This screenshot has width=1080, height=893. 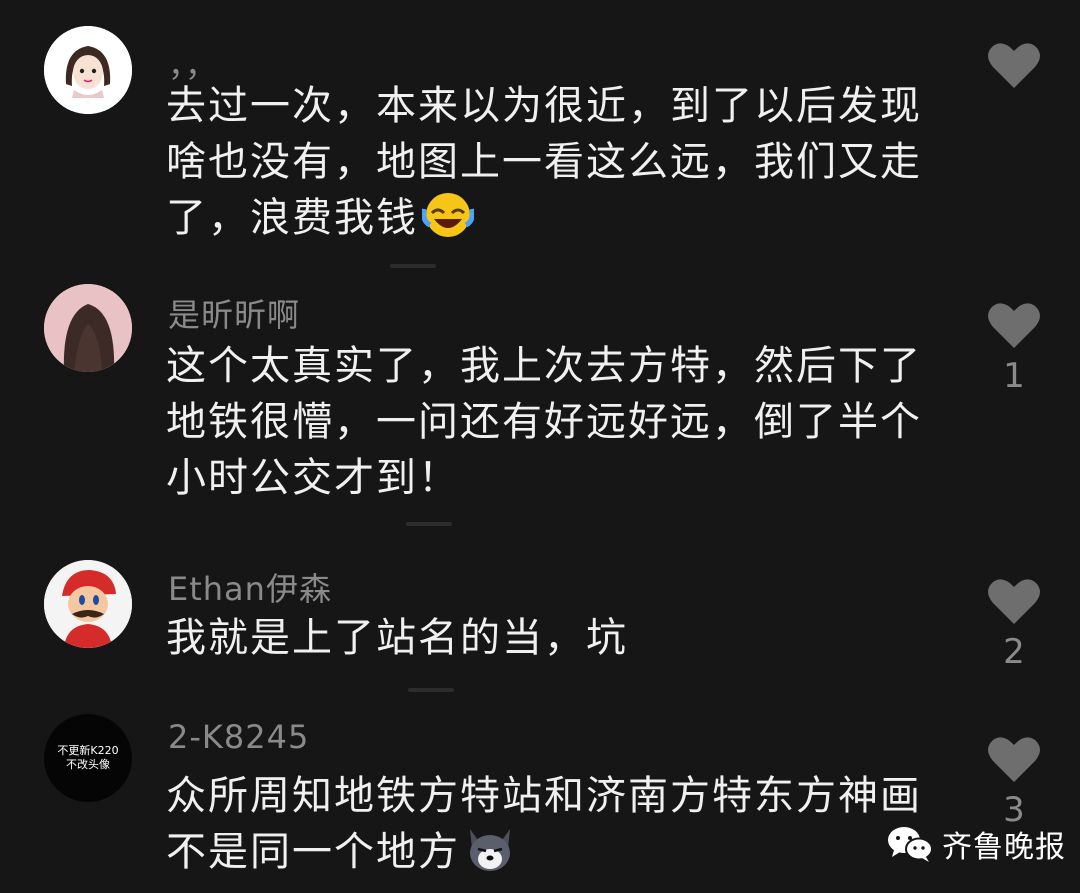 I want to click on like-button: 1, so click(x=1014, y=349).